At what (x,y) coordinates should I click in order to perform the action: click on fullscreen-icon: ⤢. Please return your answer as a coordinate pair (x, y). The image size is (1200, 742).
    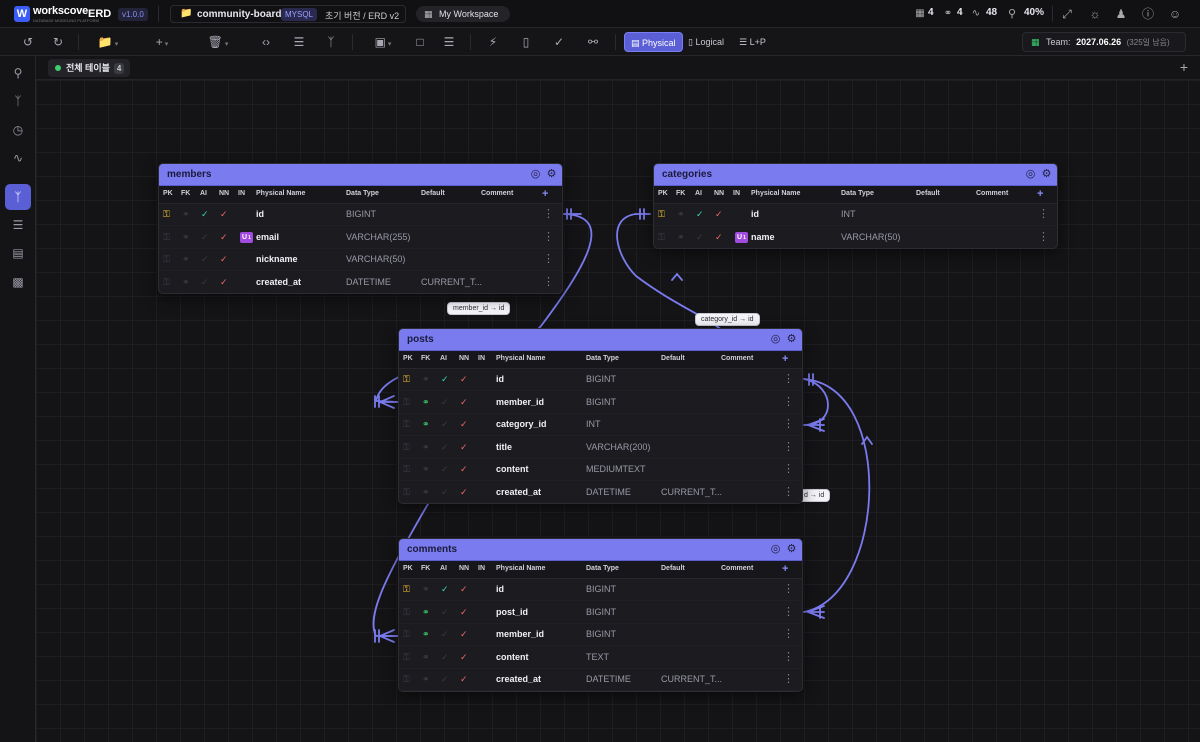
    Looking at the image, I should click on (1067, 14).